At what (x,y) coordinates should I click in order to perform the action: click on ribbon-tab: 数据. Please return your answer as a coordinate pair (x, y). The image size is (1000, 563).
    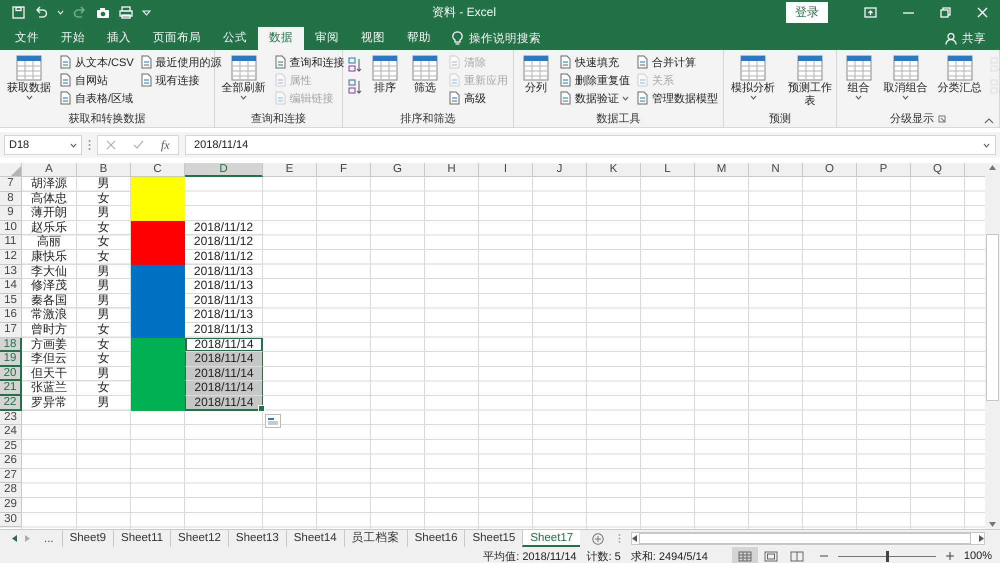
    Looking at the image, I should click on (281, 38).